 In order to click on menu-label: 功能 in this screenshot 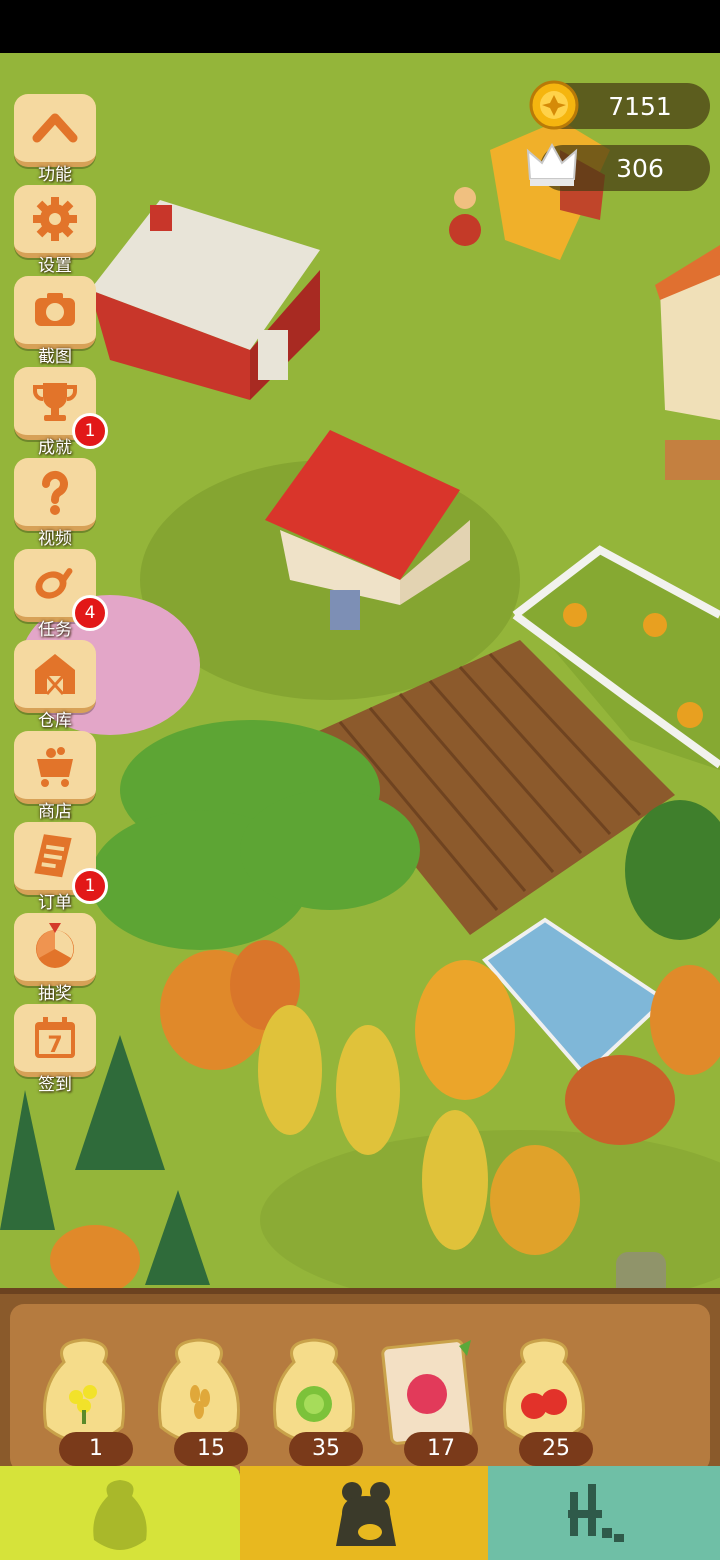, I will do `click(55, 175)`.